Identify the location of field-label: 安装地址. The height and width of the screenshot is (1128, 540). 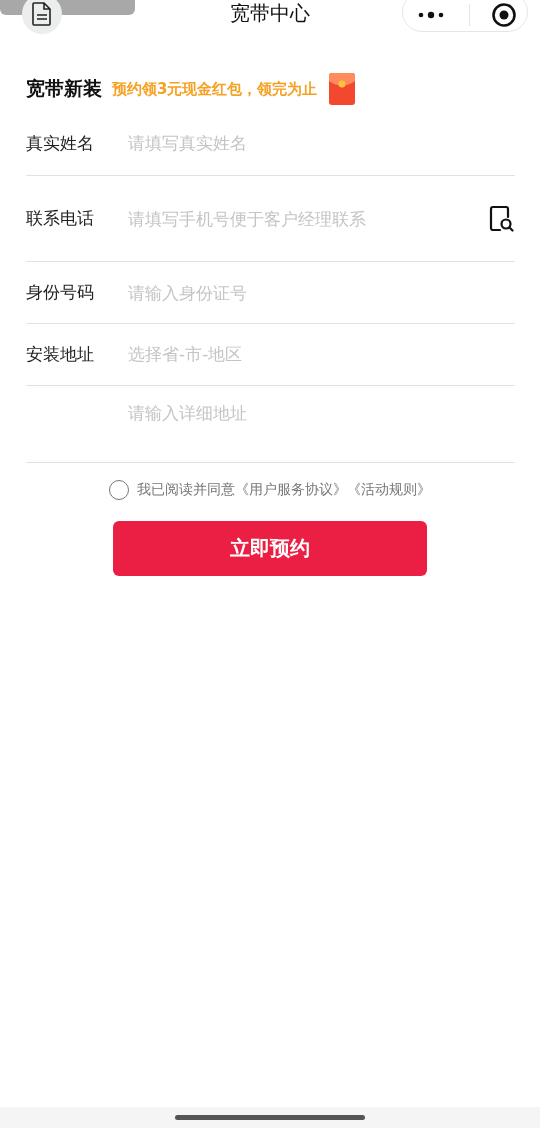
(60, 354).